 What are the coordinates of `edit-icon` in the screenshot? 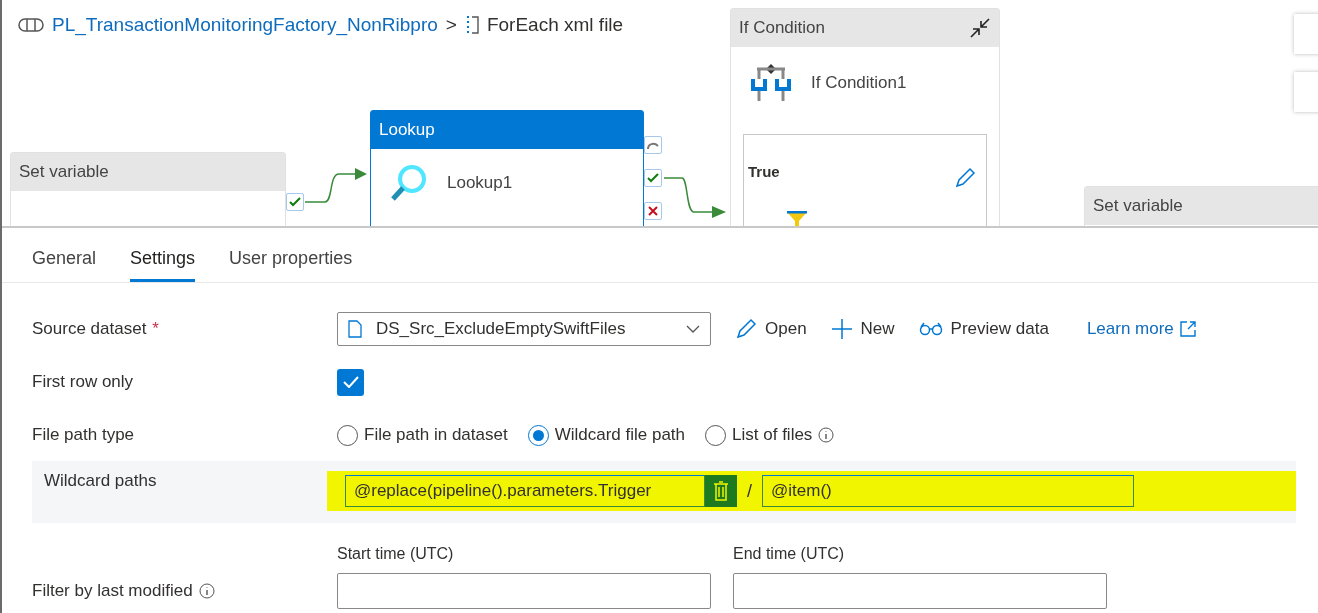 It's located at (965, 178).